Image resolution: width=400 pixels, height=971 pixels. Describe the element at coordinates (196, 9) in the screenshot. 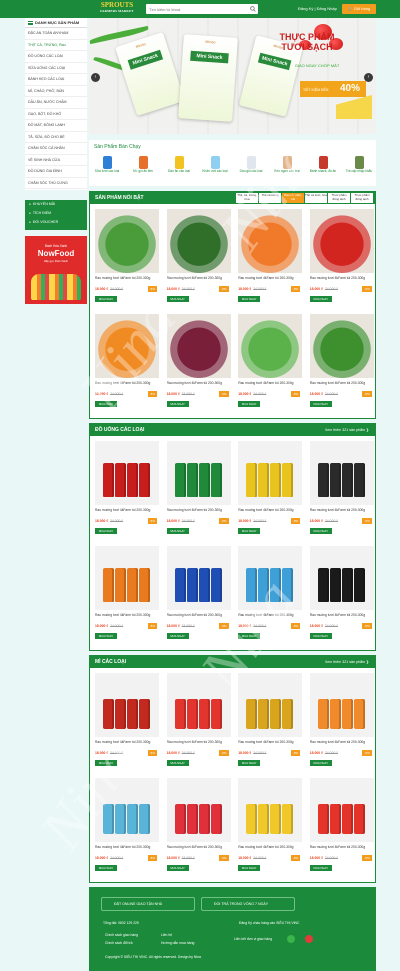

I see `search-input` at that location.